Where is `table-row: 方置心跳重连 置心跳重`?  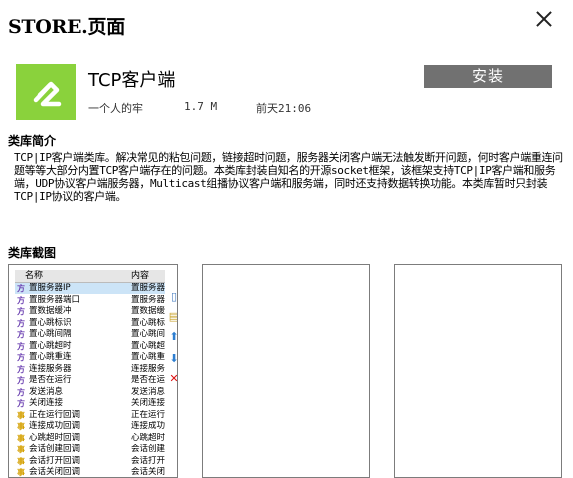 table-row: 方置心跳重连 置心跳重 is located at coordinates (90, 357).